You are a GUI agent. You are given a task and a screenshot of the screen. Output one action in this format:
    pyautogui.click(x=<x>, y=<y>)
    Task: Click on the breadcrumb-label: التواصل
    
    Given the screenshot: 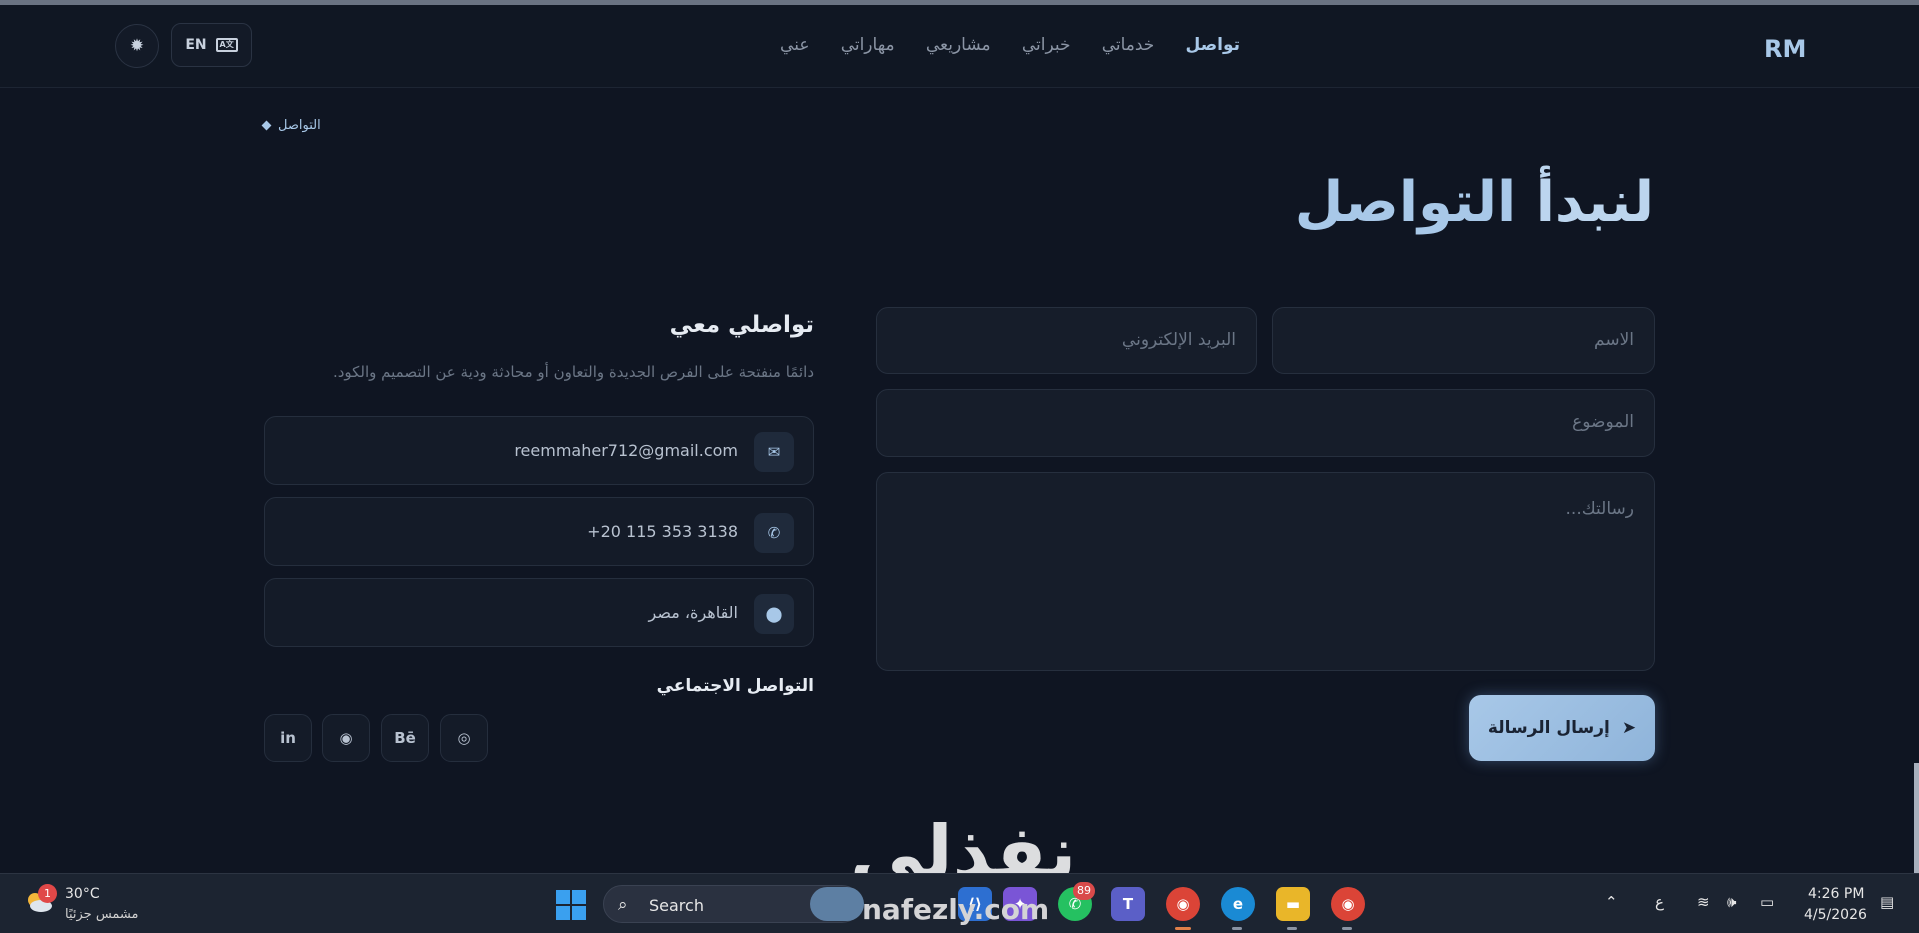 What is the action you would take?
    pyautogui.click(x=299, y=125)
    